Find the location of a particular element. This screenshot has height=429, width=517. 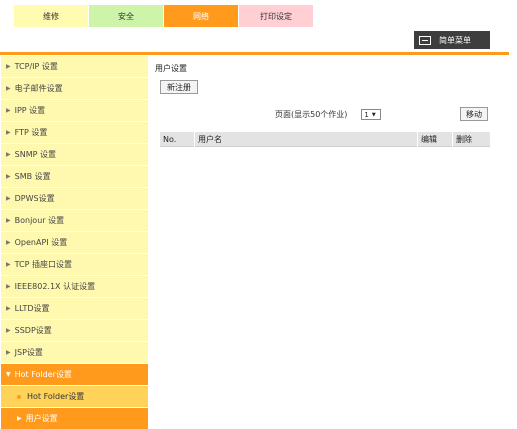

sidebar-item-ipp: ▶ IPP 设置 is located at coordinates (74, 110).